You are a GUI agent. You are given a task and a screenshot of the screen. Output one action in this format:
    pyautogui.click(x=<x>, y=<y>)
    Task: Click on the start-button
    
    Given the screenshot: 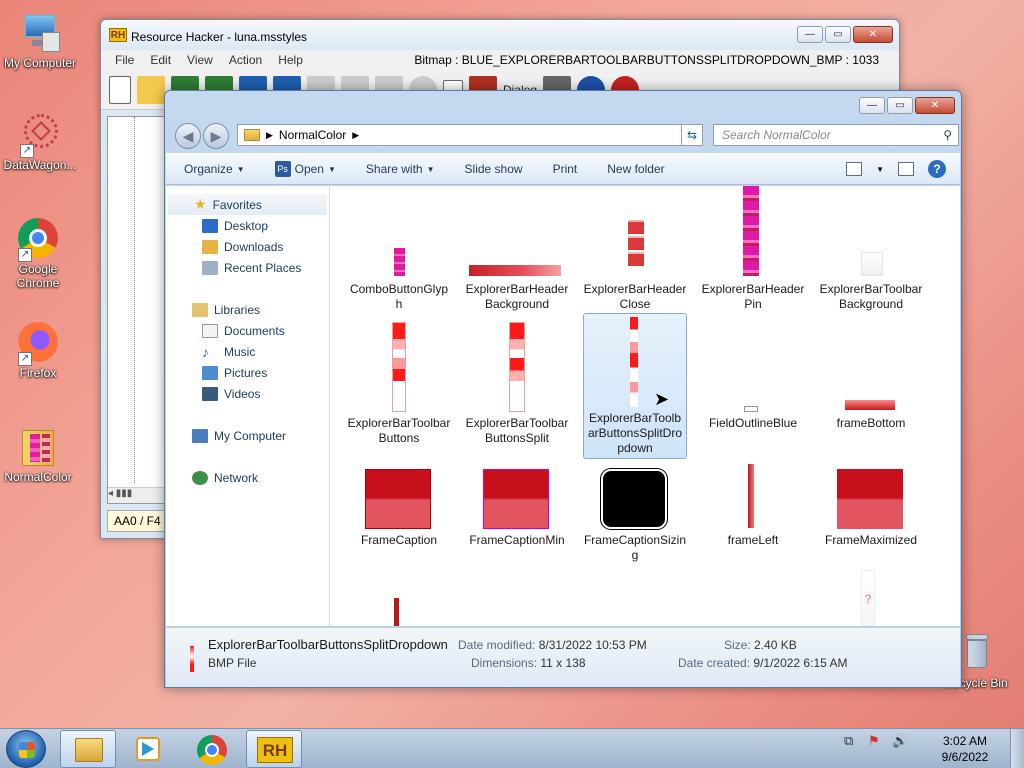 What is the action you would take?
    pyautogui.click(x=26, y=749)
    